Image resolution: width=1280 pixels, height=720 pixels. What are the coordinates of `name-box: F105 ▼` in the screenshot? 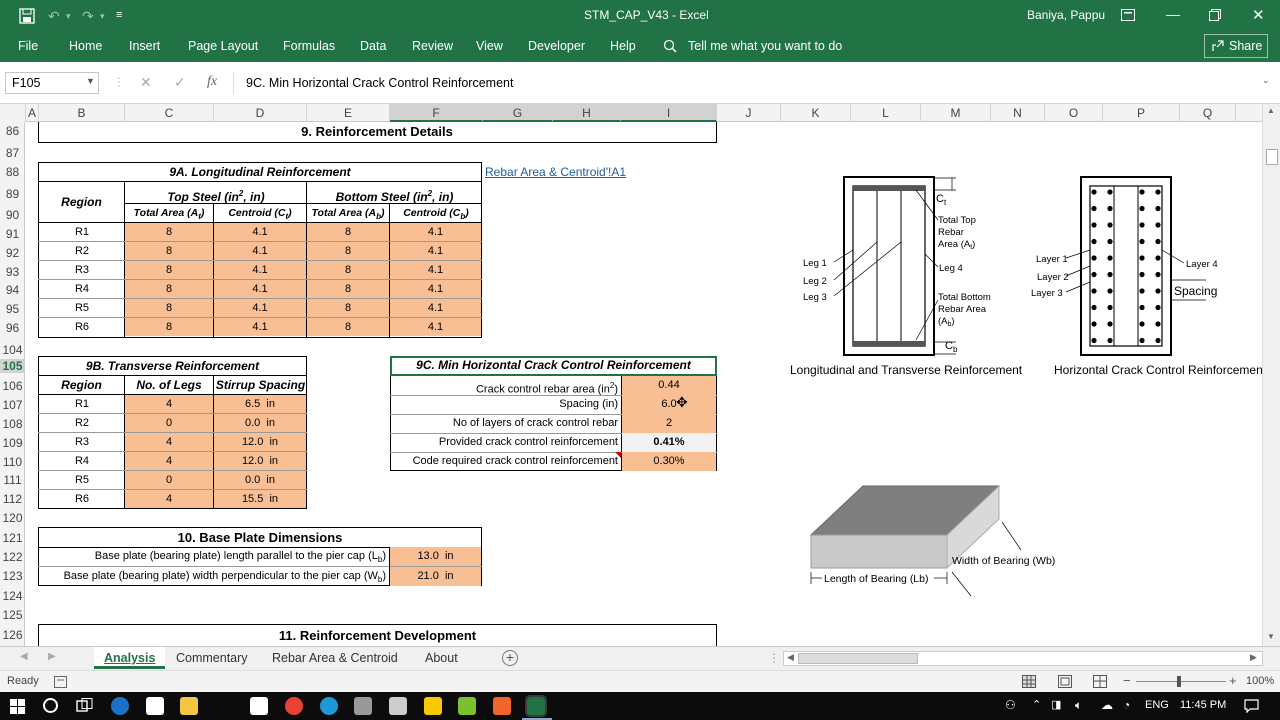 It's located at (52, 83).